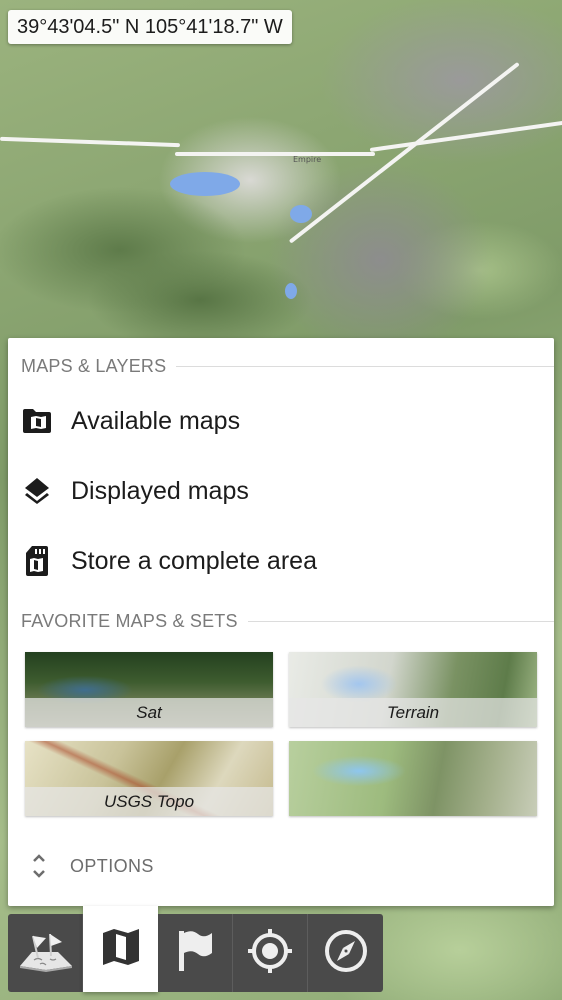 The width and height of the screenshot is (562, 1000). Describe the element at coordinates (37, 491) in the screenshot. I see `layers-icon` at that location.